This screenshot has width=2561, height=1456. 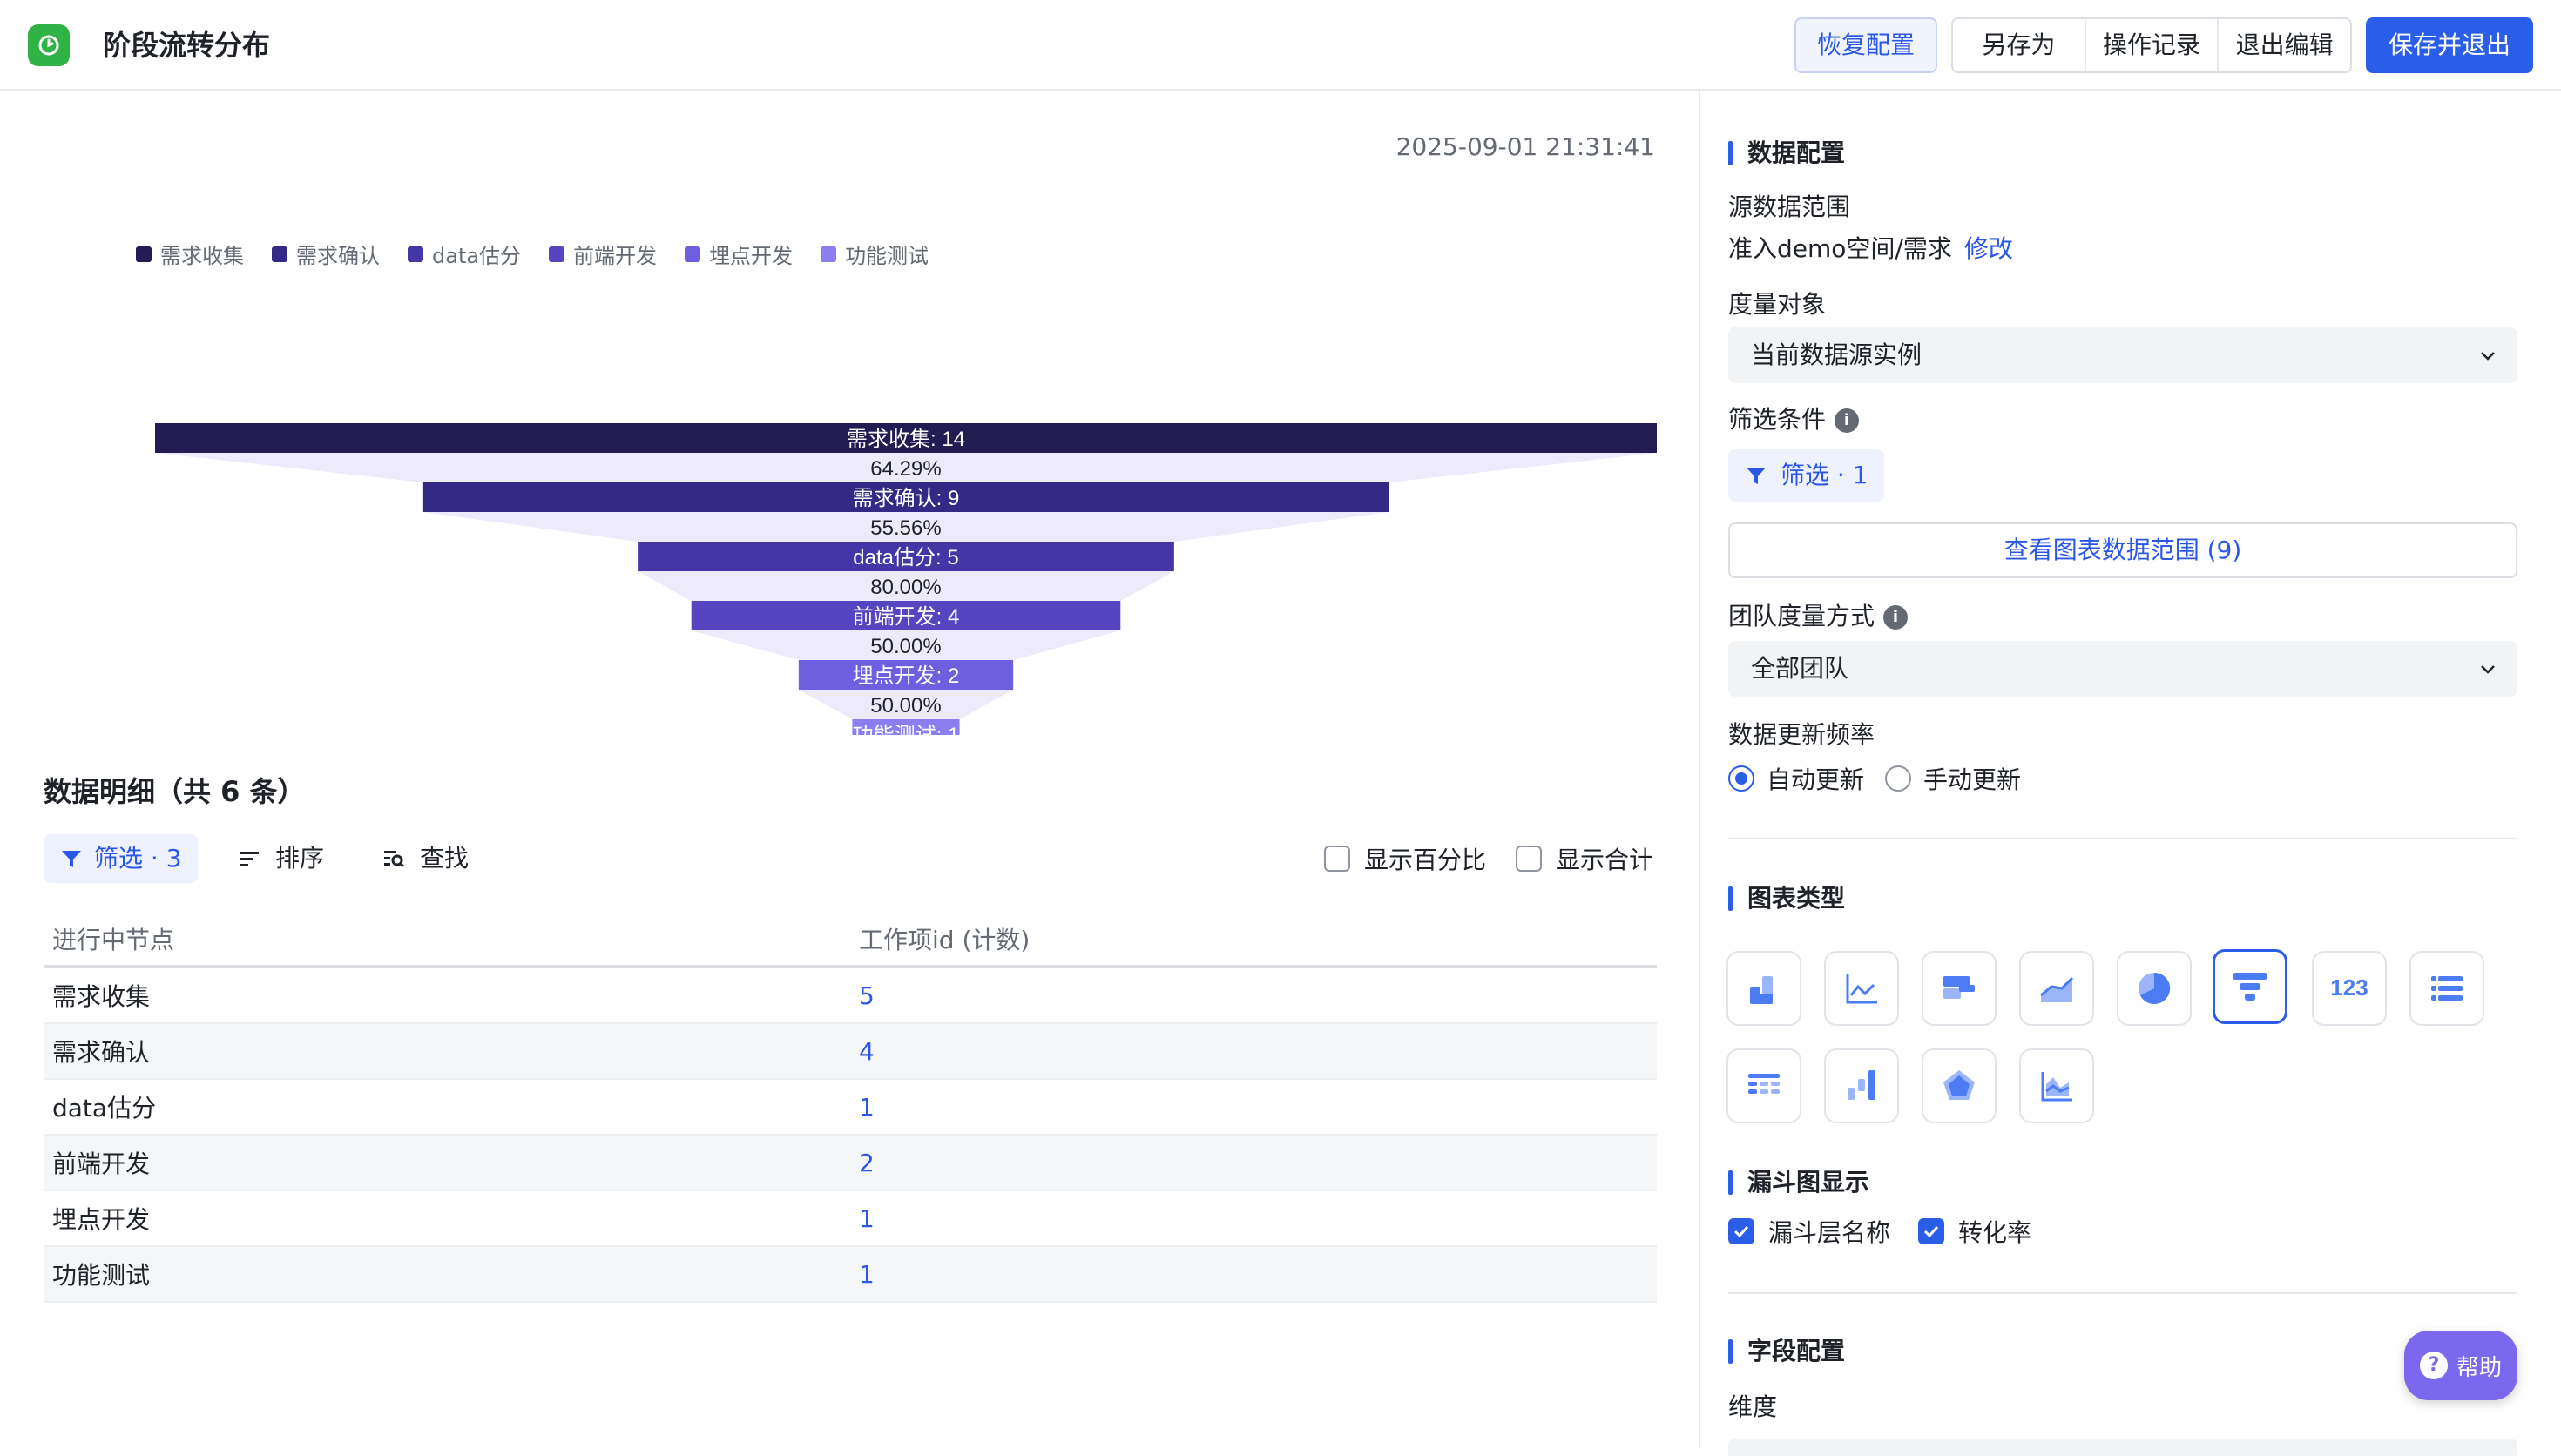 I want to click on dimension-label: 维度, so click(x=1753, y=1406).